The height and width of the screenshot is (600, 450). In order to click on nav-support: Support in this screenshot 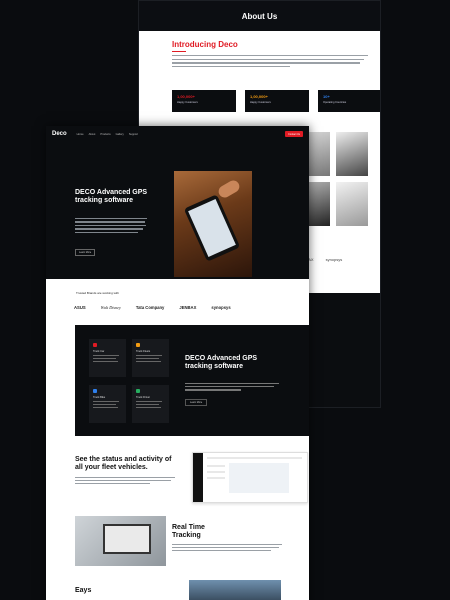, I will do `click(133, 134)`.